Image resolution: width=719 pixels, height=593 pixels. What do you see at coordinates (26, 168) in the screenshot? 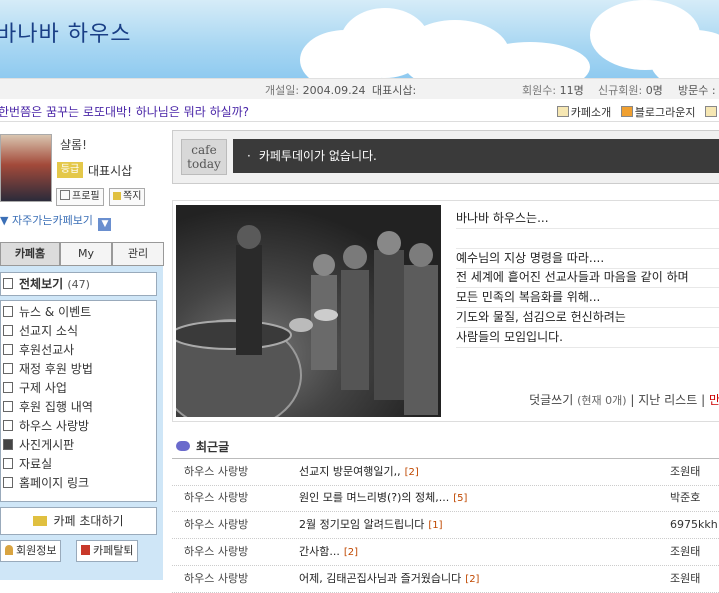
I see `profile-photo` at bounding box center [26, 168].